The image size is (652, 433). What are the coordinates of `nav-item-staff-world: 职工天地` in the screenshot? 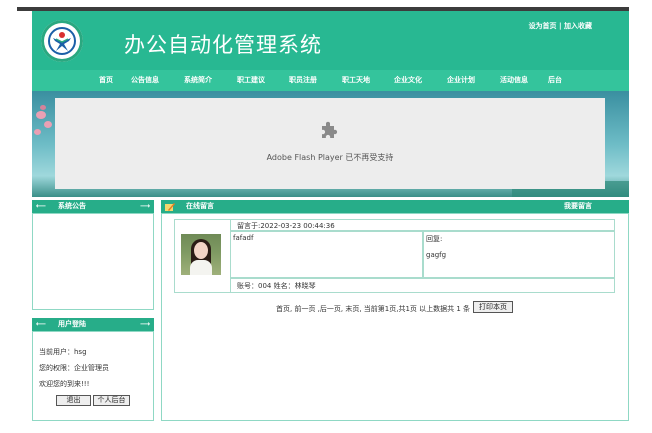 It's located at (356, 80).